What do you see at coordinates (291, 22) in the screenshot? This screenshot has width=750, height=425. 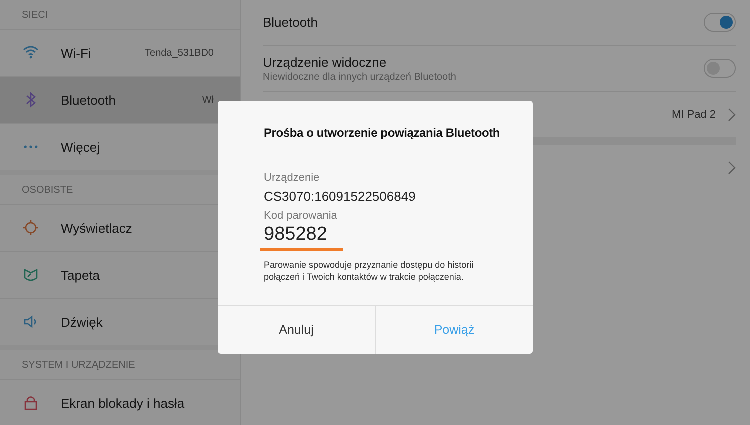 I see `setting-title: Bluetooth` at bounding box center [291, 22].